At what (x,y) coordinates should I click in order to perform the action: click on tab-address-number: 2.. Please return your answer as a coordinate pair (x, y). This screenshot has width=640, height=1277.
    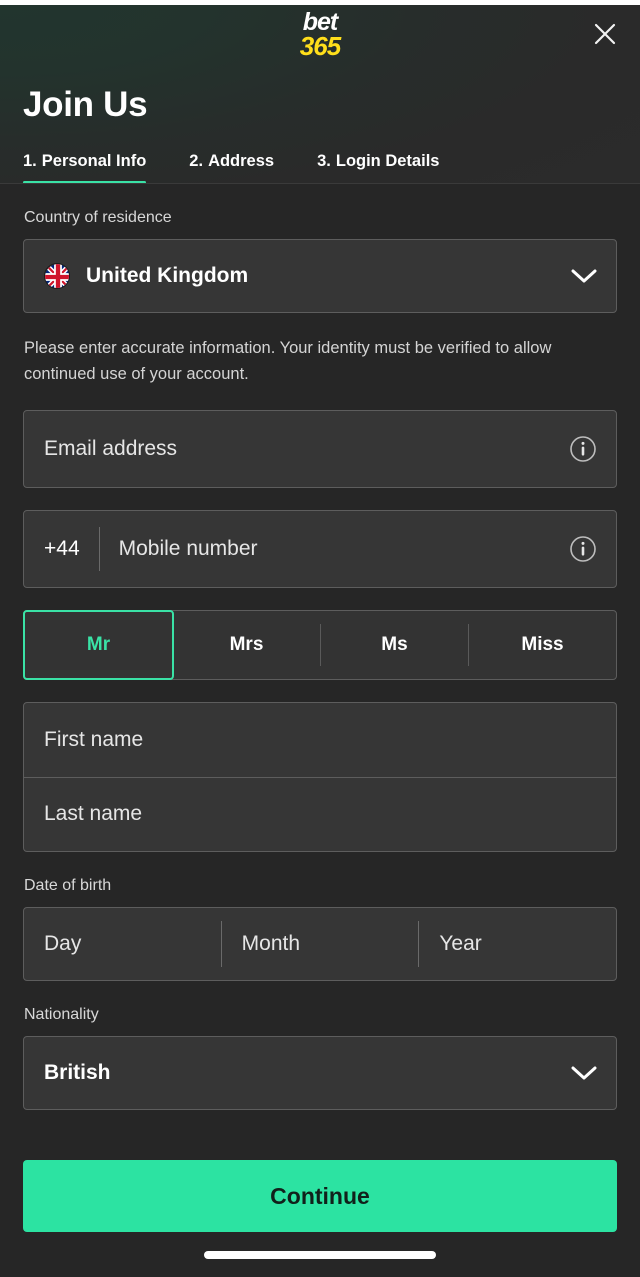
    Looking at the image, I should click on (196, 161).